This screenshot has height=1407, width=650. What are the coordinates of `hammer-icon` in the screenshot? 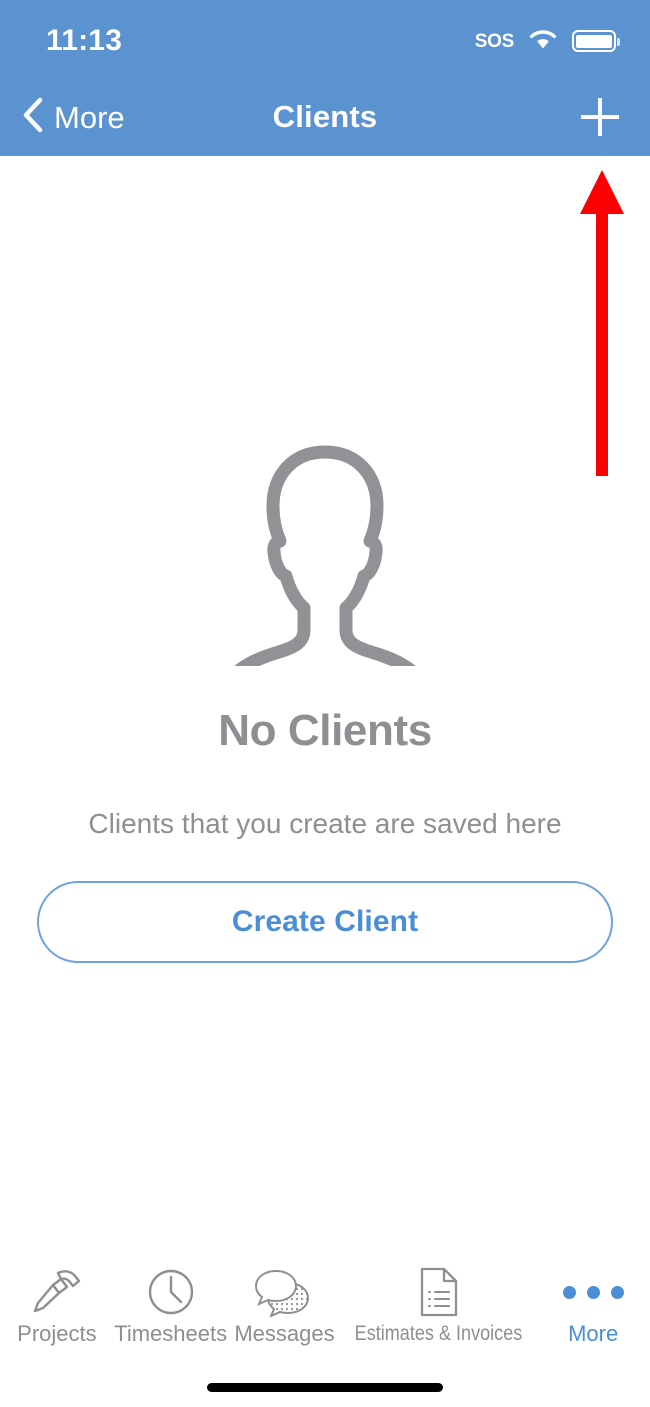 It's located at (57, 1292).